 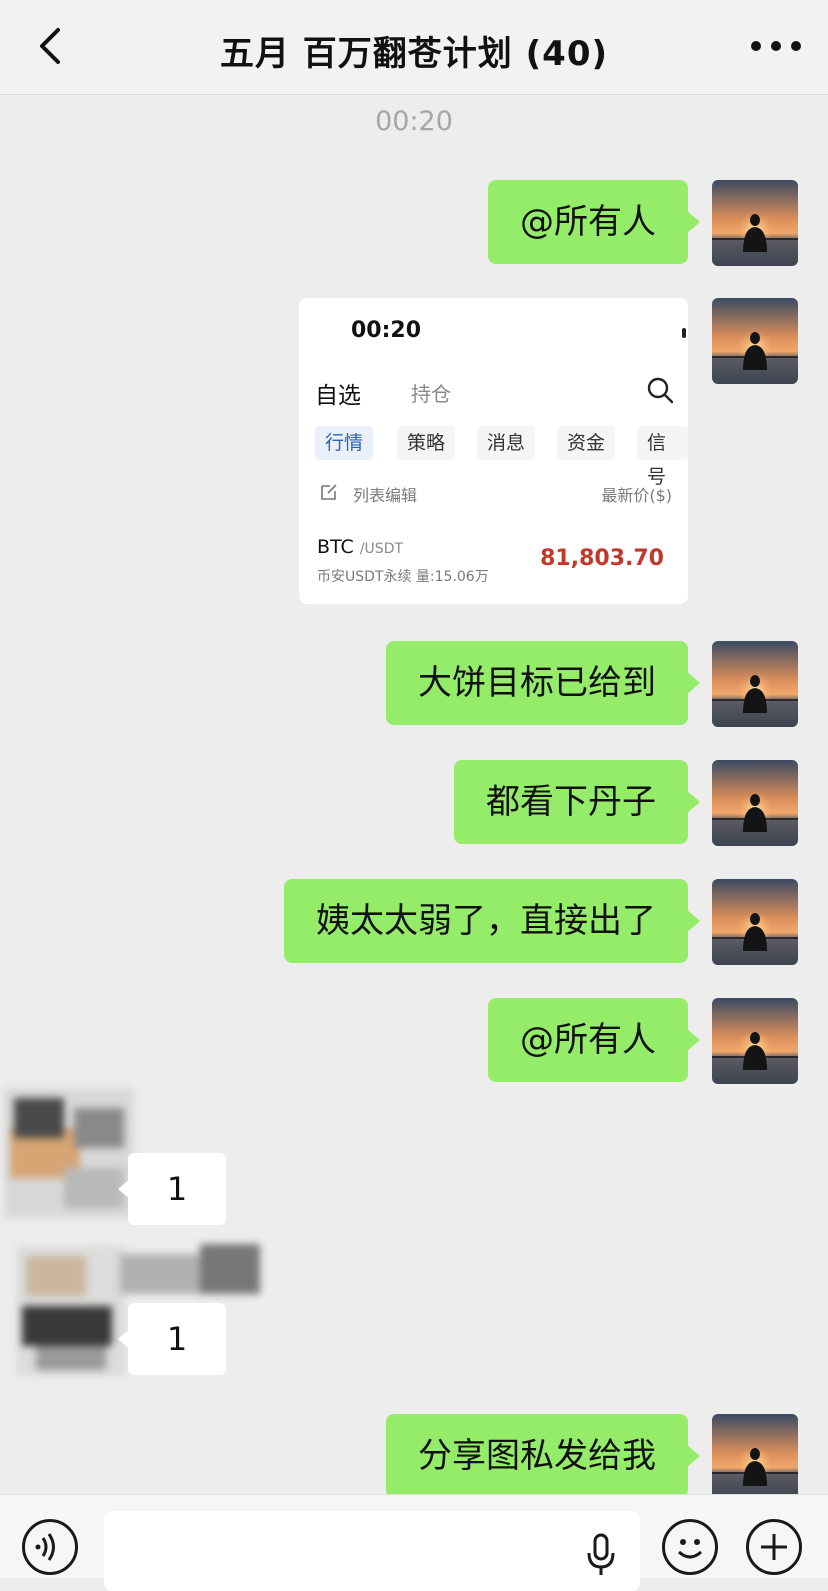 I want to click on symbol-price: 81,803.70, so click(x=602, y=558).